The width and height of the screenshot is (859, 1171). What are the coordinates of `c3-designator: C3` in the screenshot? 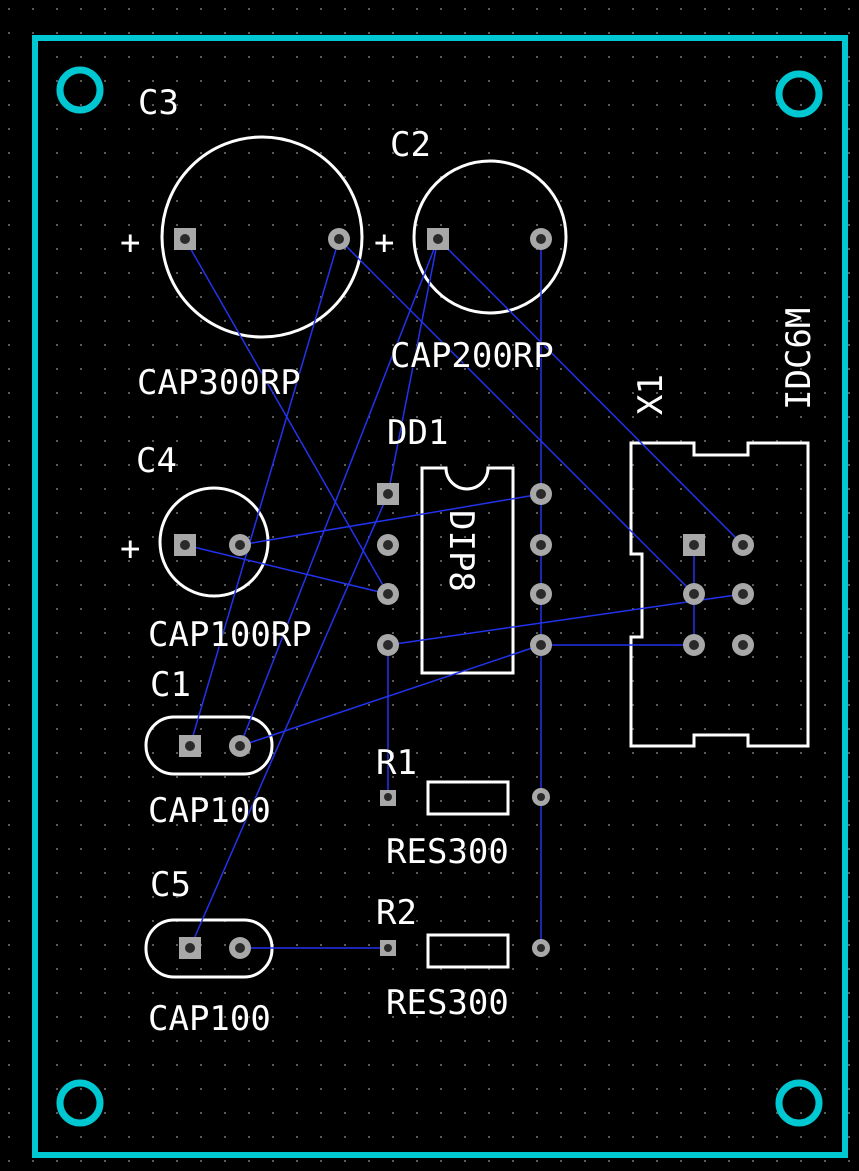 It's located at (158, 103).